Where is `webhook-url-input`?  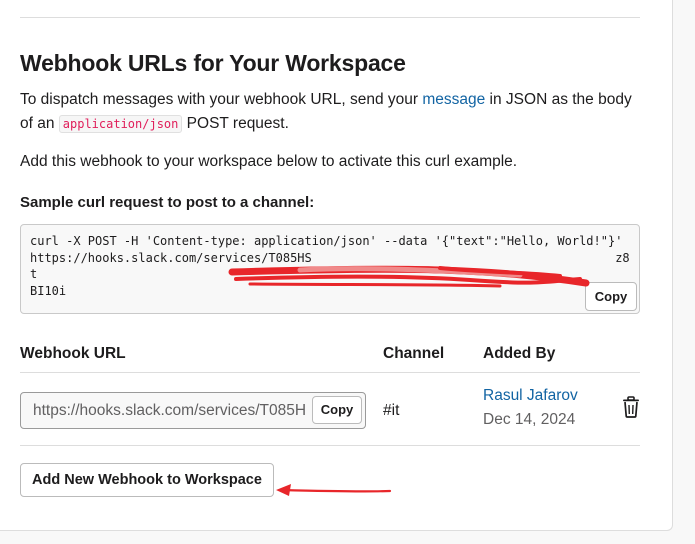
webhook-url-input is located at coordinates (172, 410).